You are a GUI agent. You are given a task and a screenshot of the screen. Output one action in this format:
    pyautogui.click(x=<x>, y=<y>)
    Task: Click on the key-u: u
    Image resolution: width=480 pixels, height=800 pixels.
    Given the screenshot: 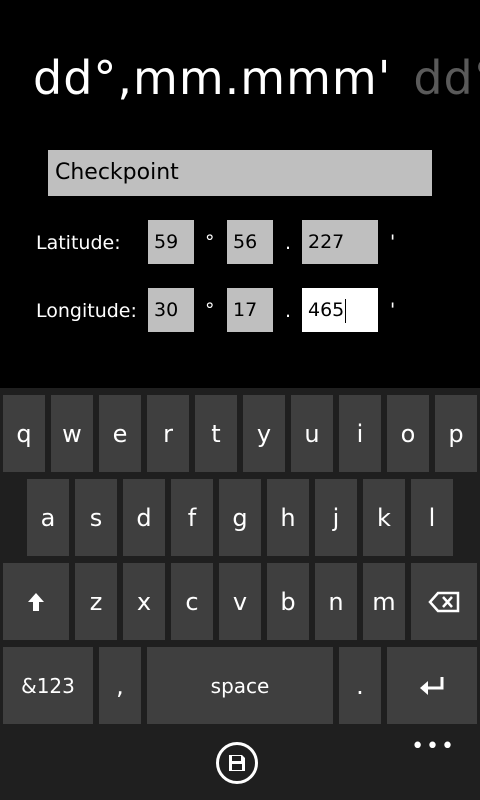 What is the action you would take?
    pyautogui.click(x=312, y=433)
    